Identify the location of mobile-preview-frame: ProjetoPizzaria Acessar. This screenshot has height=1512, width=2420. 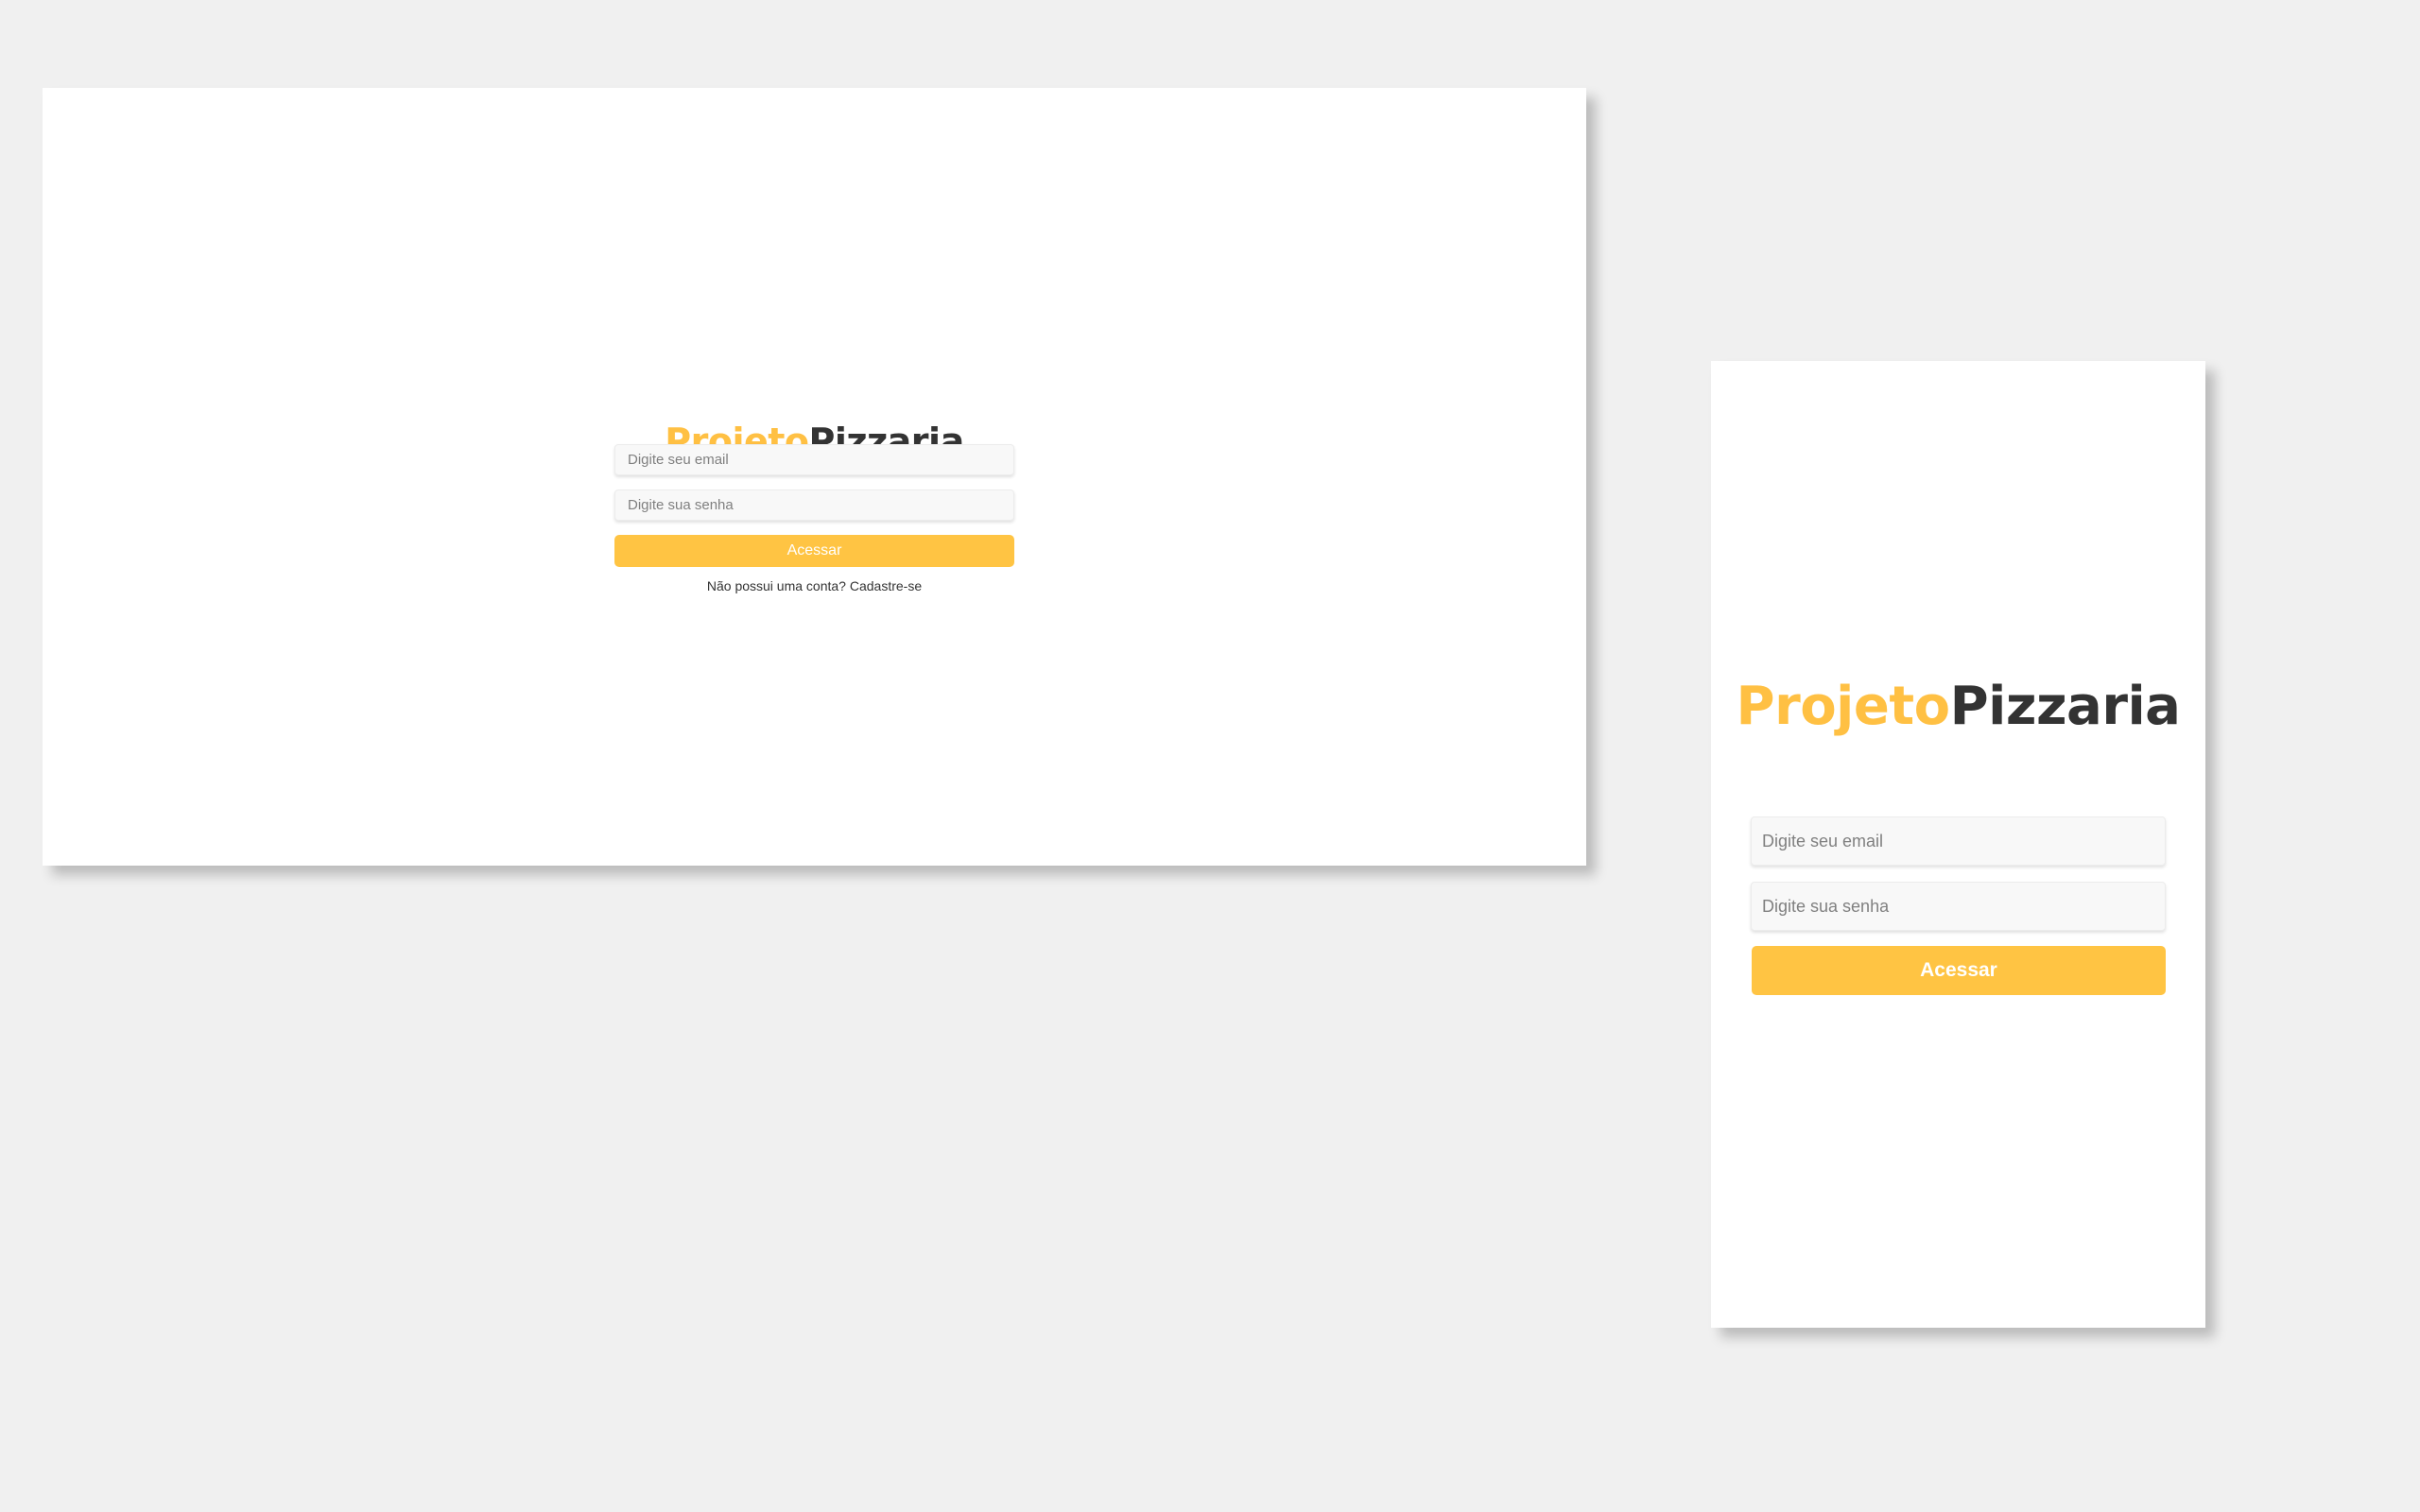
(1958, 844).